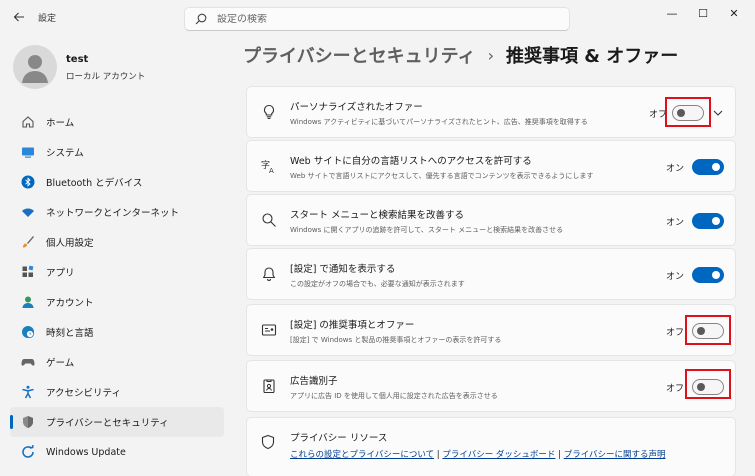 The height and width of the screenshot is (476, 755). Describe the element at coordinates (77, 59) in the screenshot. I see `user-name: test` at that location.